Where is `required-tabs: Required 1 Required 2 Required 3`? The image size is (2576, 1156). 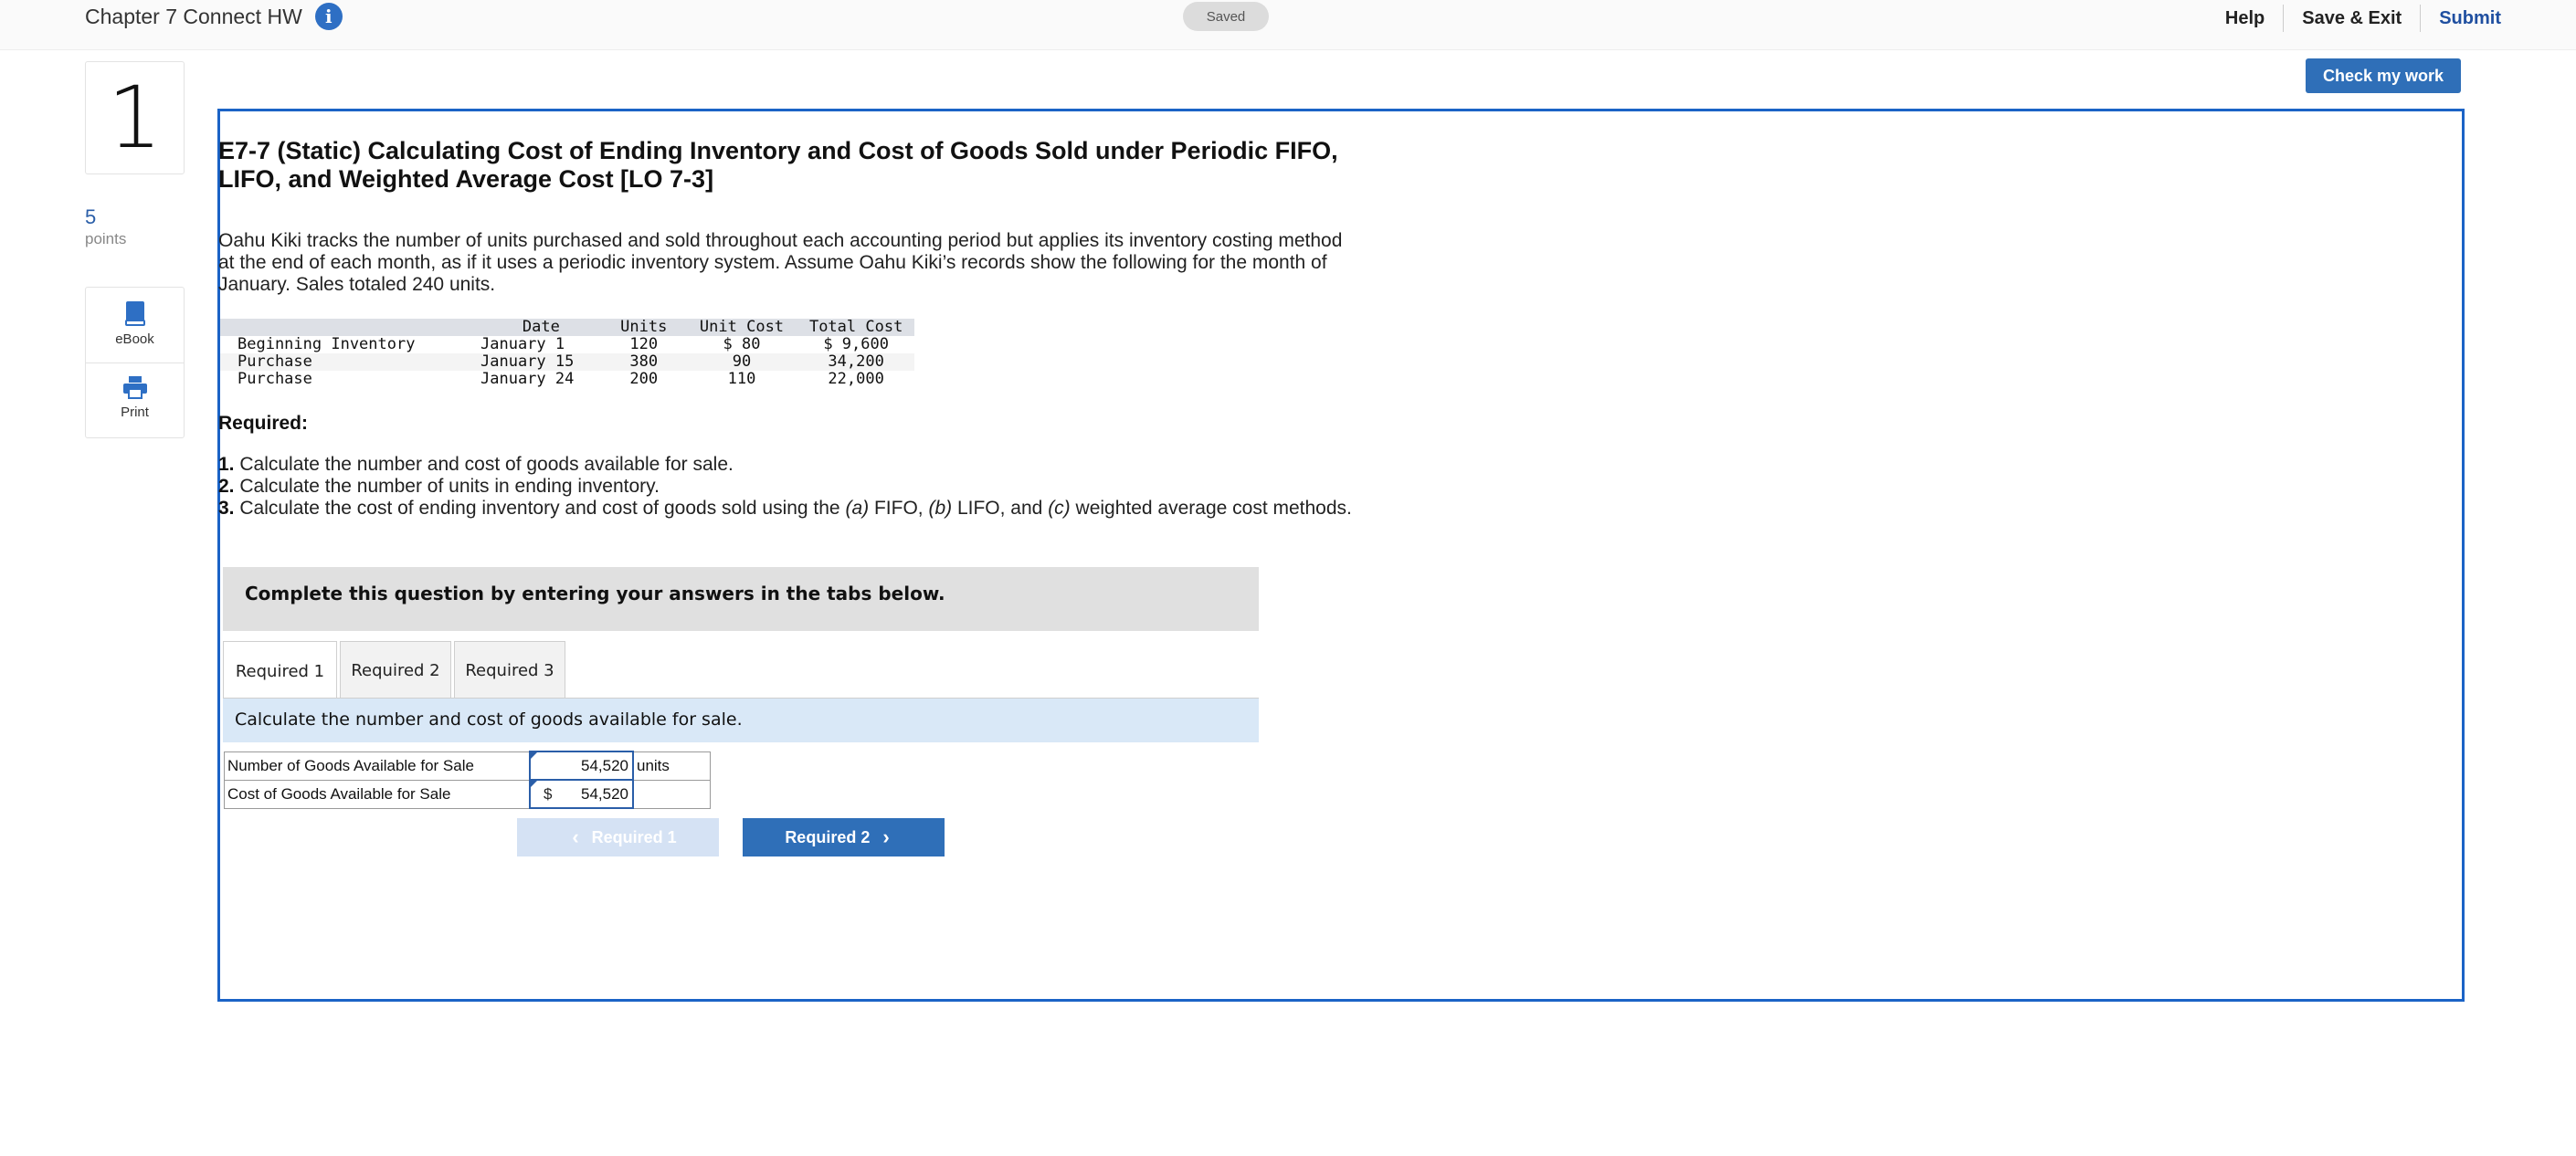 required-tabs: Required 1 Required 2 Required 3 is located at coordinates (395, 670).